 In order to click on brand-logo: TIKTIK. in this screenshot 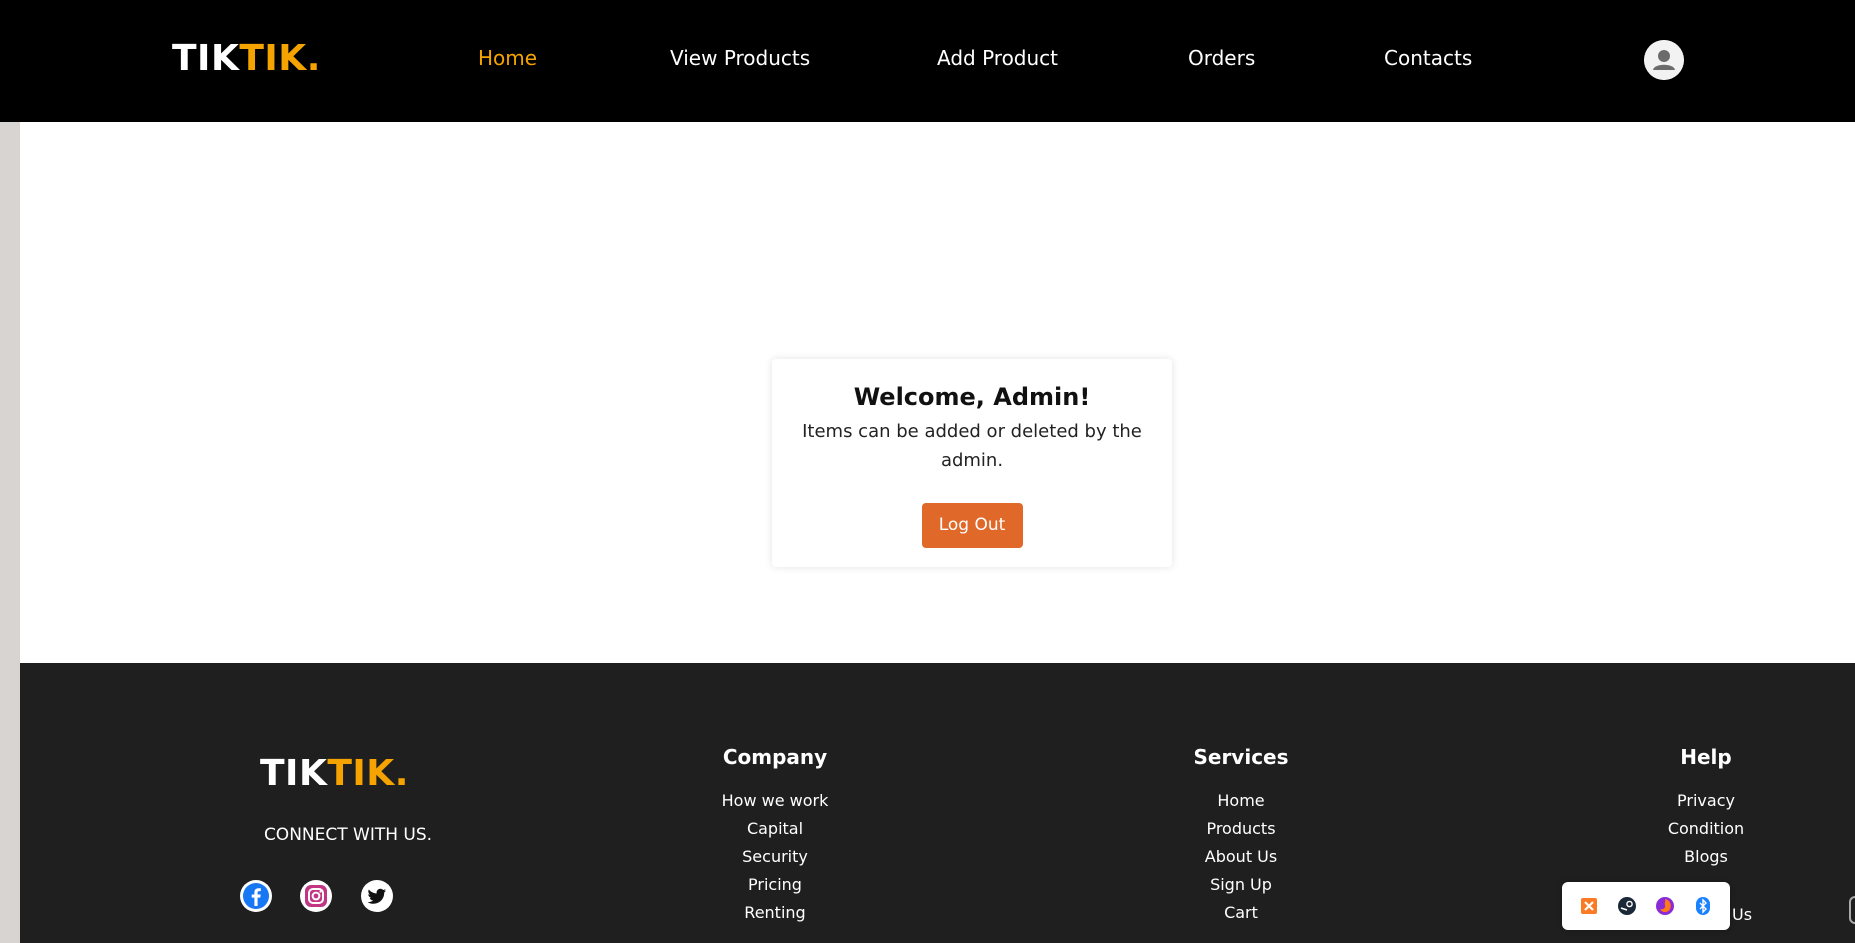, I will do `click(246, 58)`.